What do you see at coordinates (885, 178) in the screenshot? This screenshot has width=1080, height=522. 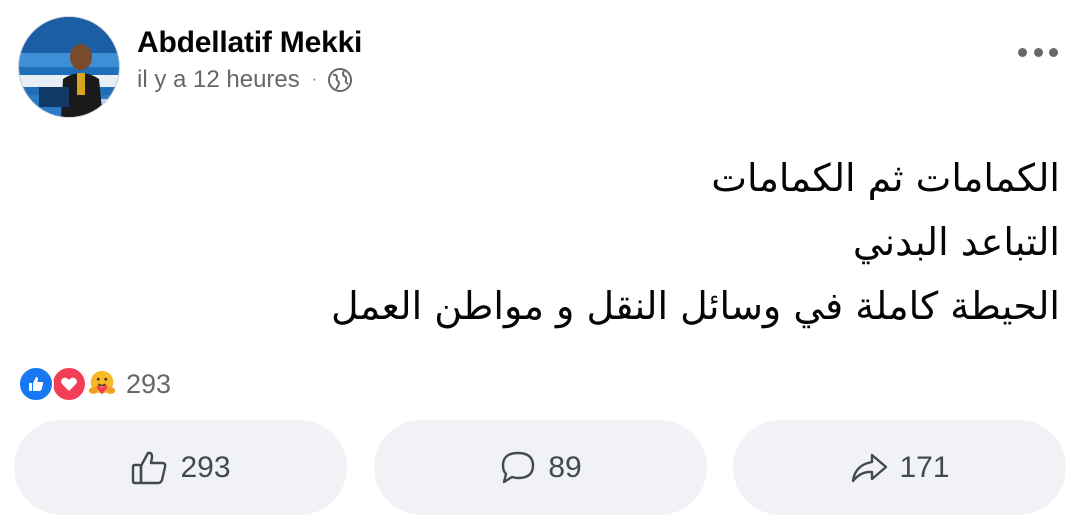 I see `post-text-line: الكمامات ثم الكمامات` at bounding box center [885, 178].